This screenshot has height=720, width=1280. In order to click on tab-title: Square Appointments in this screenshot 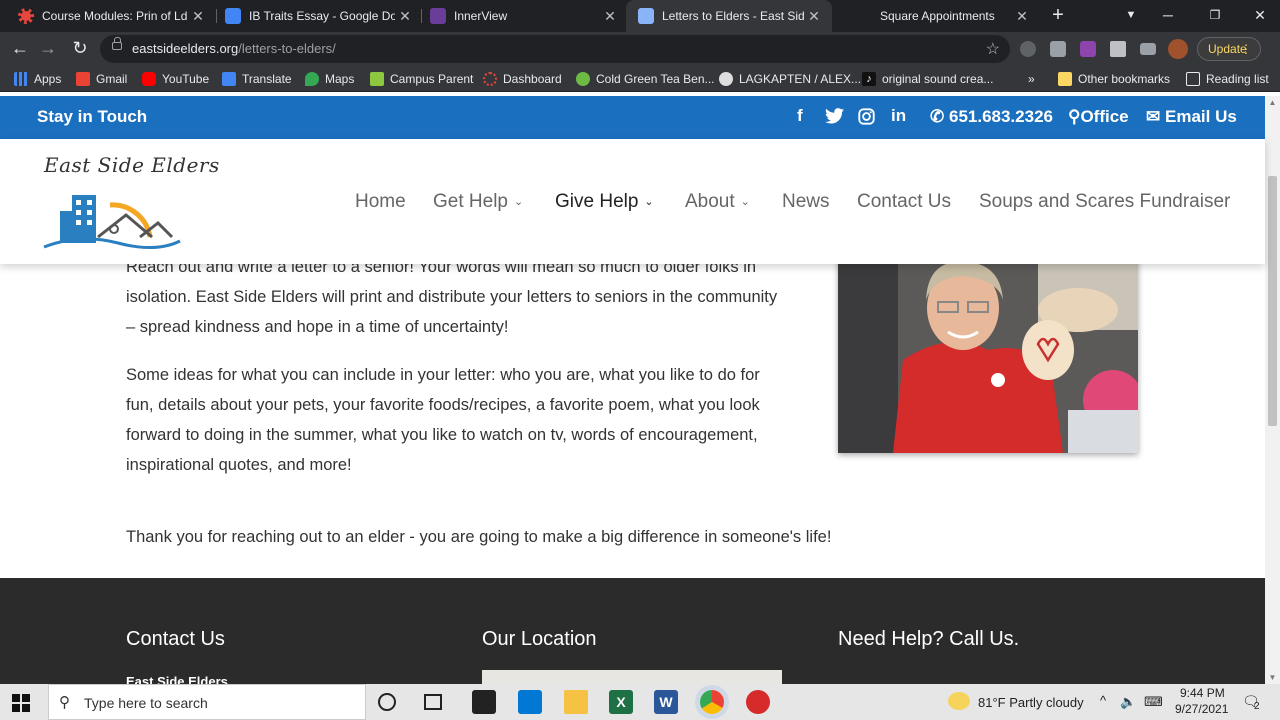, I will do `click(937, 16)`.